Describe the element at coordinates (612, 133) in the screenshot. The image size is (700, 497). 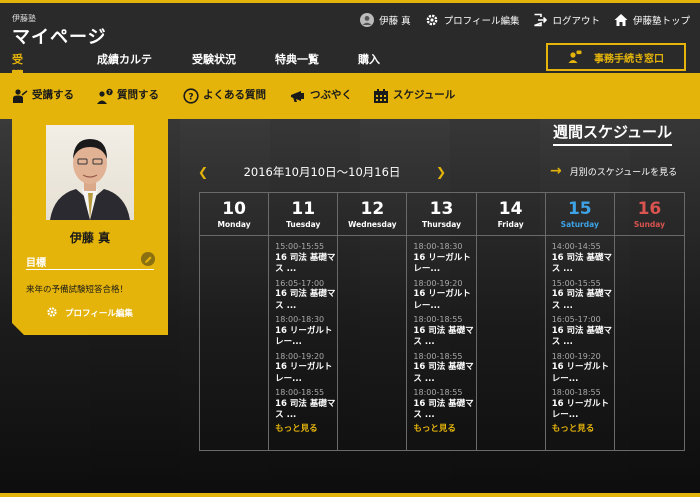
I see `schedule-title: 週間スケジュール` at that location.